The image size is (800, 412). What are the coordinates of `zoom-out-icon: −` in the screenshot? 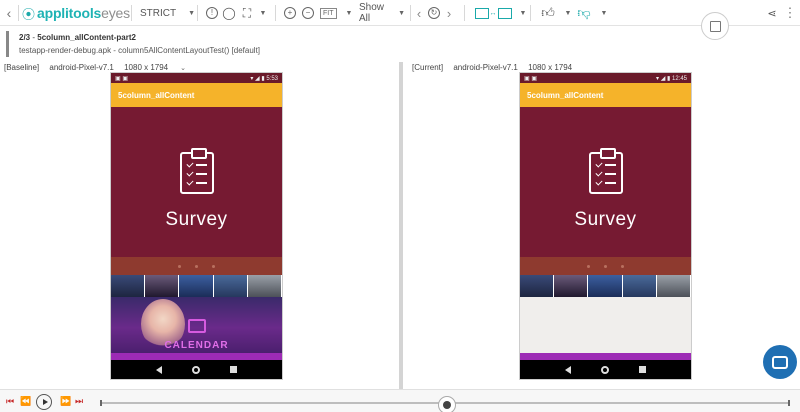 It's located at (308, 13).